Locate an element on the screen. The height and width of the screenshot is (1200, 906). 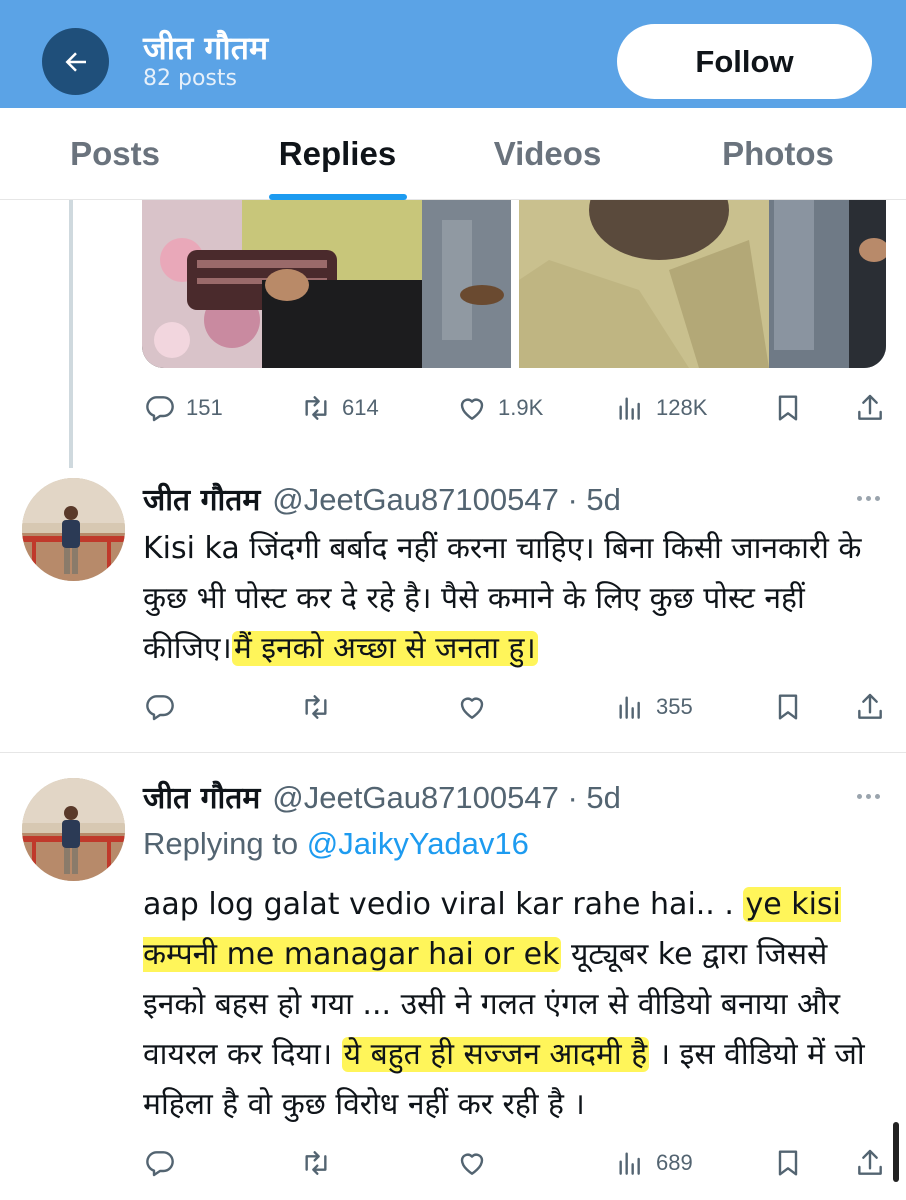
views-button: 128K is located at coordinates (660, 408).